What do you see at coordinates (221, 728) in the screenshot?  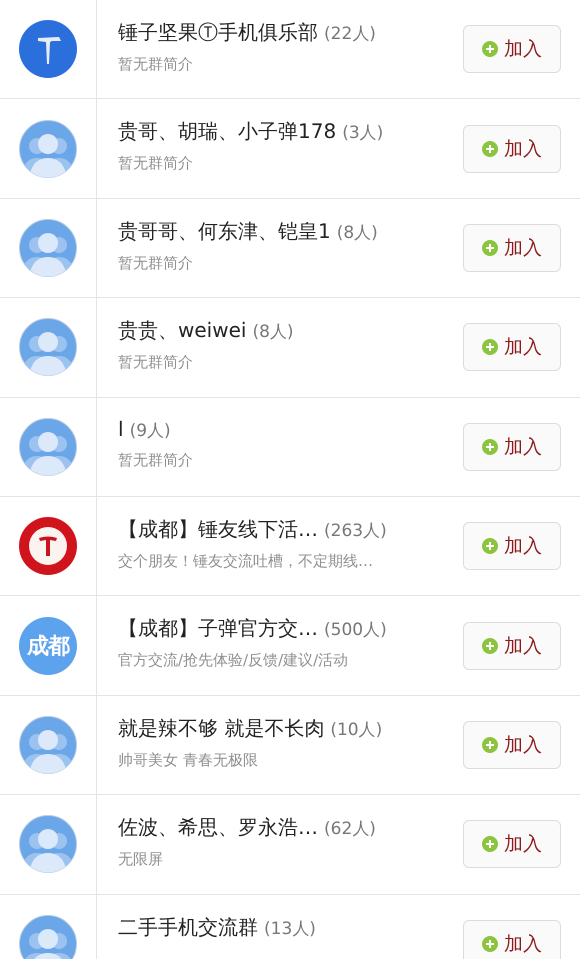 I see `group-name: 就是辣不够 就是不长肉` at bounding box center [221, 728].